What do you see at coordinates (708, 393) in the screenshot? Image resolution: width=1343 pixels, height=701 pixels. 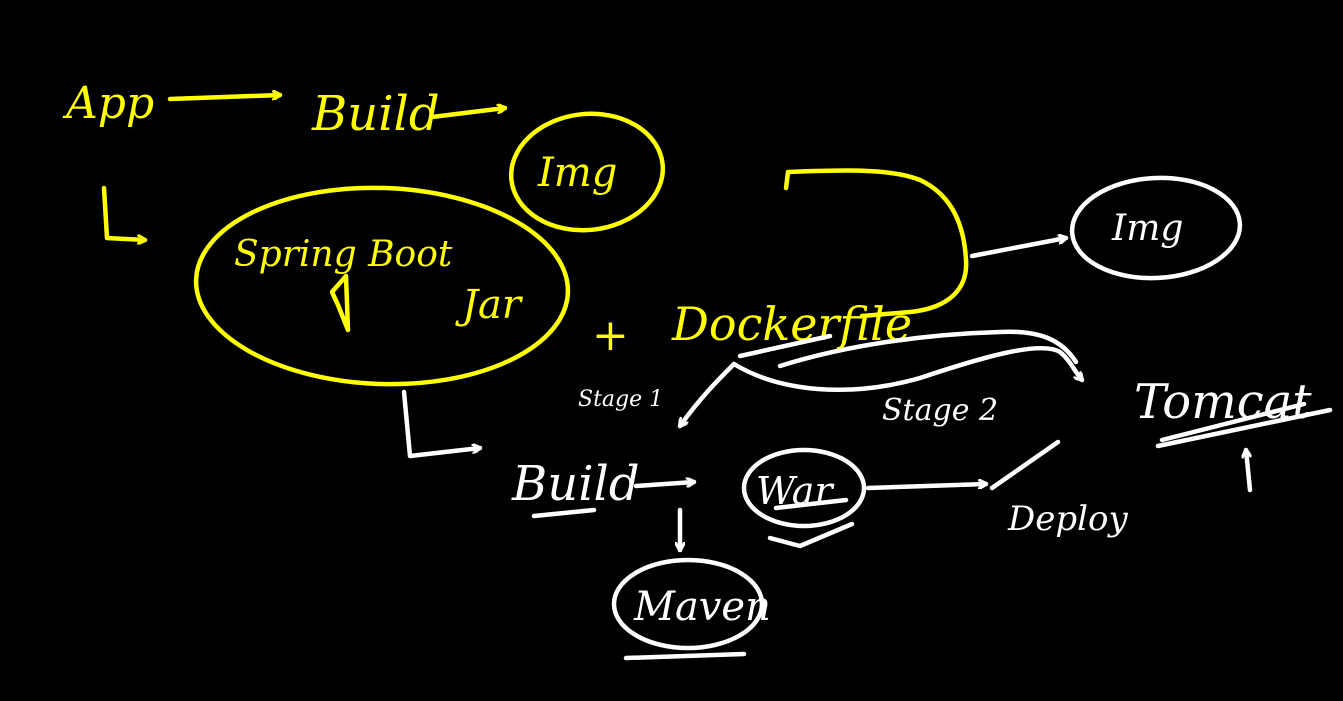 I see `stage-split-left-arrow` at bounding box center [708, 393].